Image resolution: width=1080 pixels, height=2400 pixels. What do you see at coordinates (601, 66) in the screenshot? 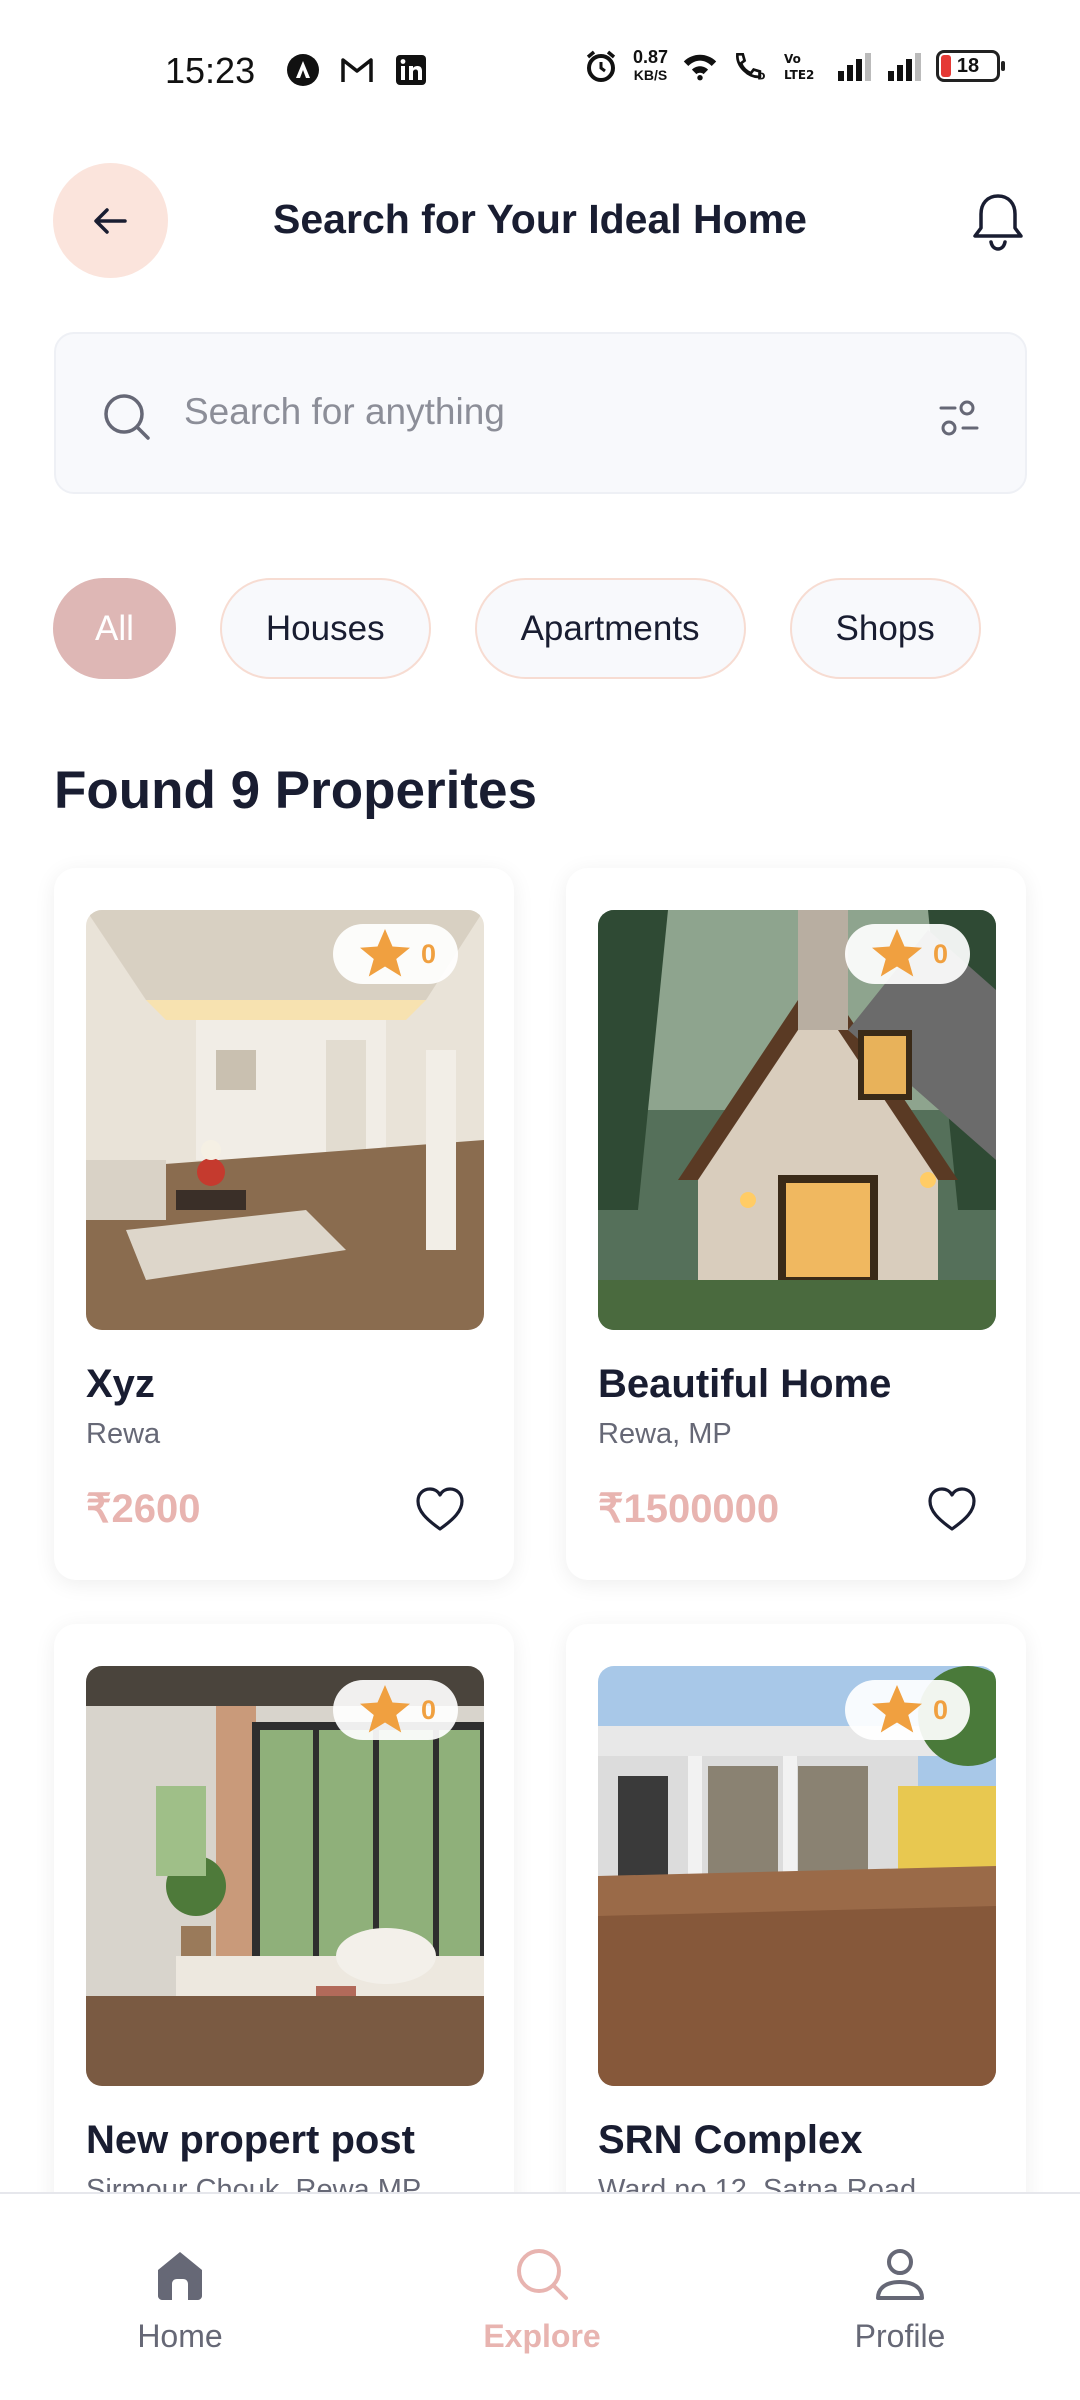
I see `alarm-icon` at bounding box center [601, 66].